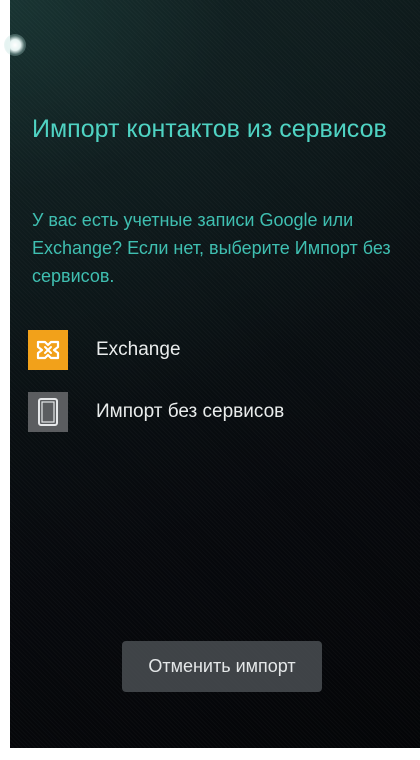 Image resolution: width=420 pixels, height=760 pixels. I want to click on cancel-import-button: Отменить импорт, so click(222, 666).